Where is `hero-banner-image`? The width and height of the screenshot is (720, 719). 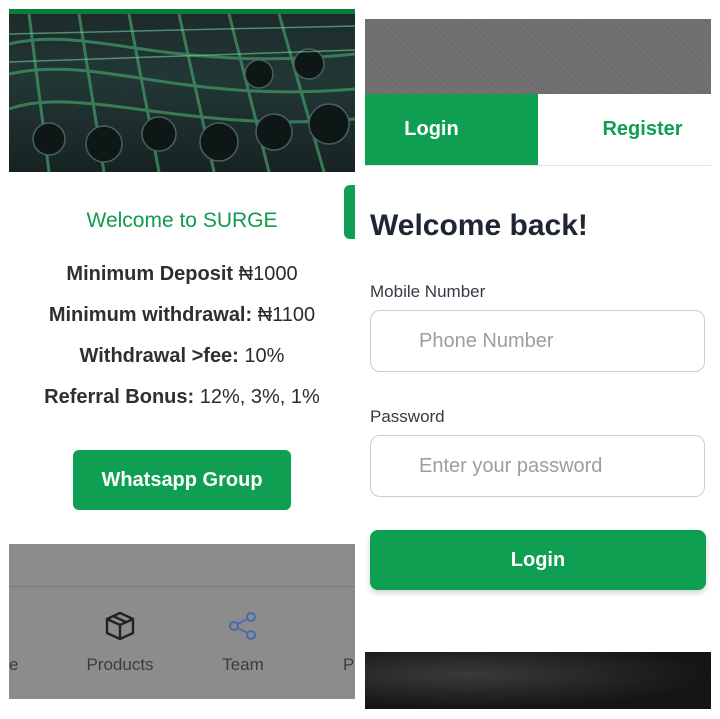 hero-banner-image is located at coordinates (182, 93).